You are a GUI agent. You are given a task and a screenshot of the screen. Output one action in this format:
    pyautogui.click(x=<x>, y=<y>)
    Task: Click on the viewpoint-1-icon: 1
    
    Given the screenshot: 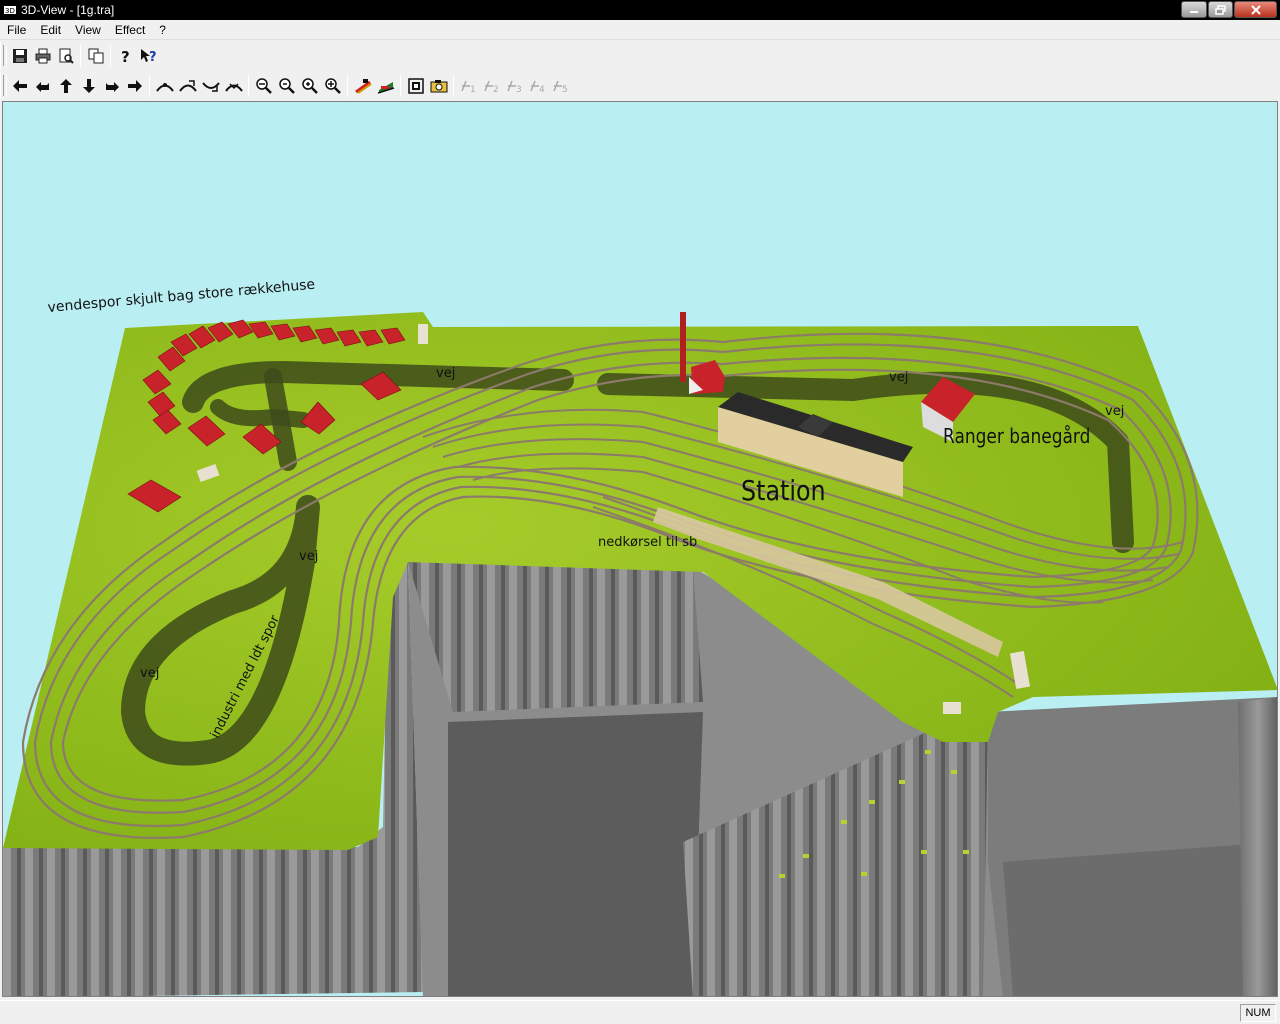 What is the action you would take?
    pyautogui.click(x=468, y=86)
    